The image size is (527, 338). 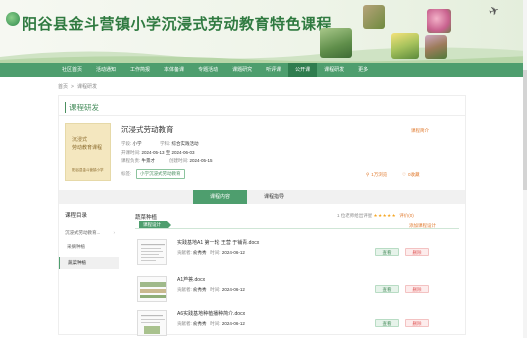 I want to click on breadcrumb-home: 首页, so click(x=63, y=87).